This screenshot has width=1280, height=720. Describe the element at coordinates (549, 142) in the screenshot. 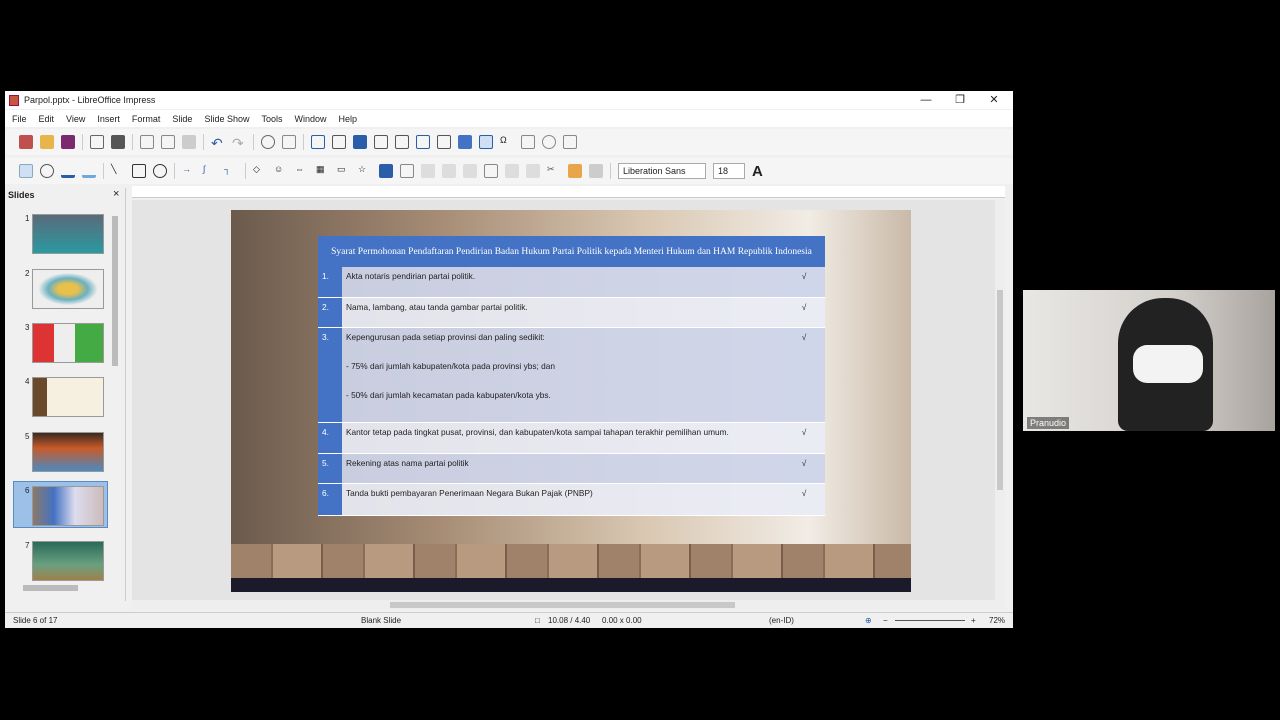

I see `hyperlink-icon` at that location.